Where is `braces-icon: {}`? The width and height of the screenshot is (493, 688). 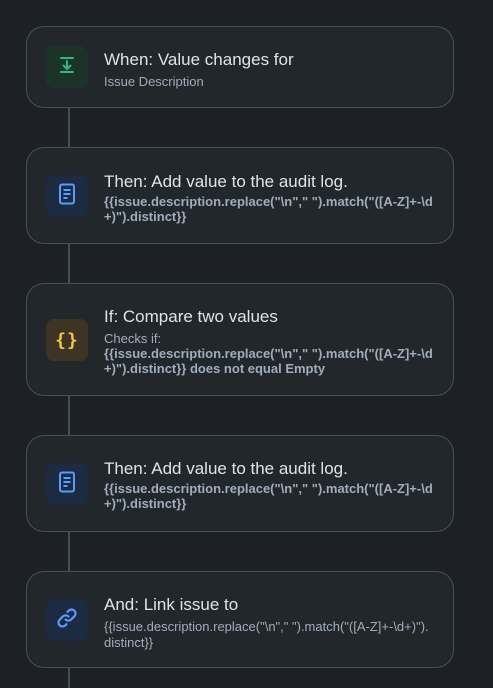
braces-icon: {} is located at coordinates (67, 340).